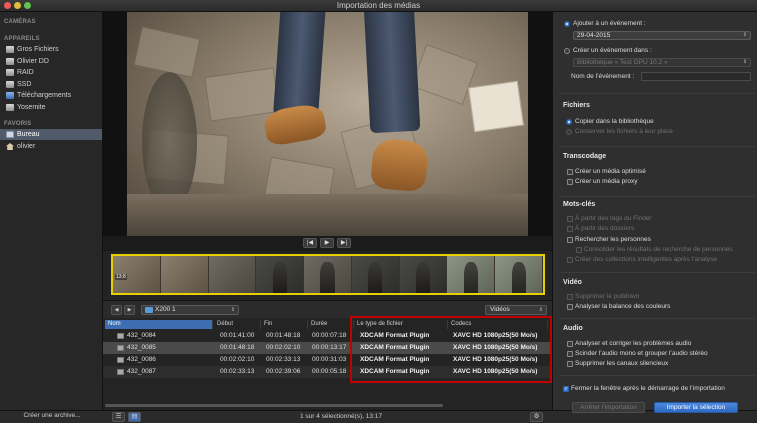 This screenshot has height=423, width=757. Describe the element at coordinates (118, 417) in the screenshot. I see `list-view-icon: ☰` at that location.